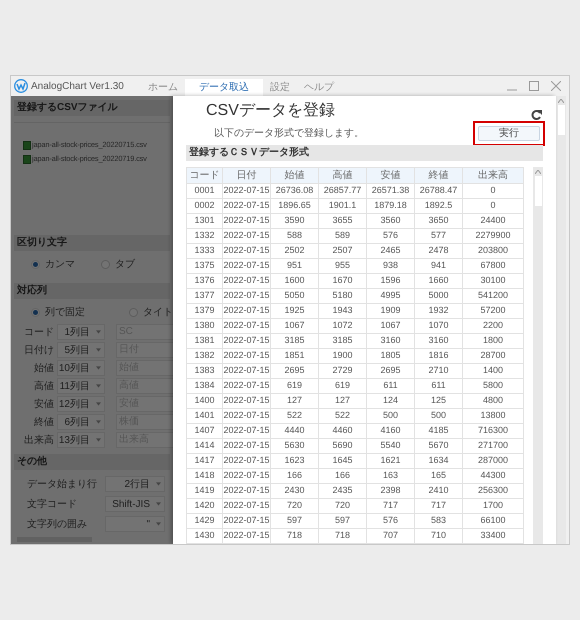  Describe the element at coordinates (294, 536) in the screenshot. I see `table-cell: 718` at that location.